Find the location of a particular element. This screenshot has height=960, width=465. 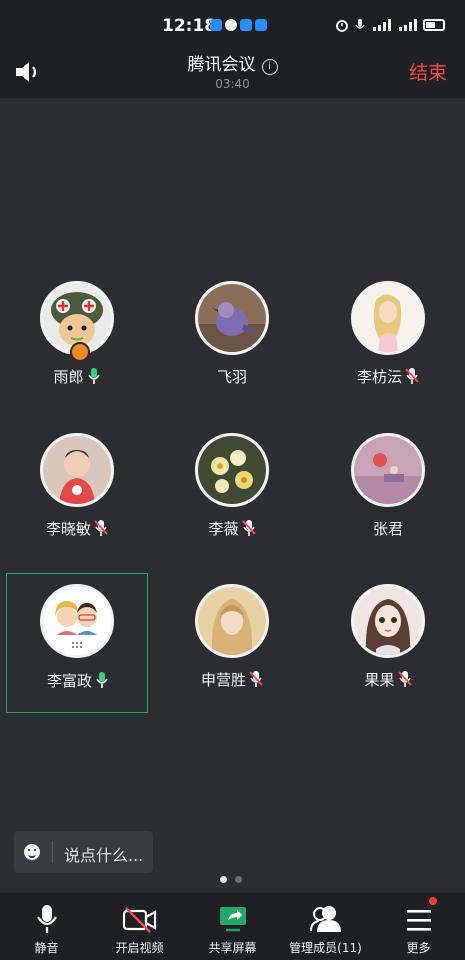

participant-tile: 雨郎 is located at coordinates (77, 340).